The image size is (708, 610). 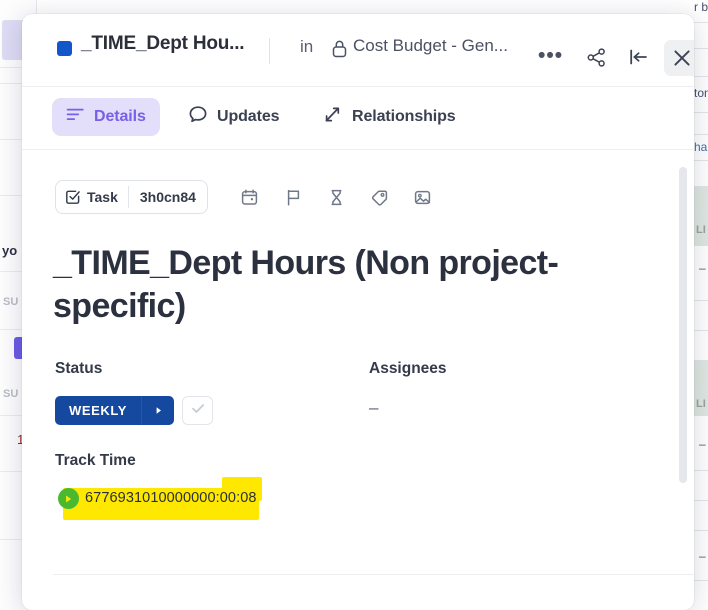 I want to click on modal-scrollbar, so click(x=683, y=325).